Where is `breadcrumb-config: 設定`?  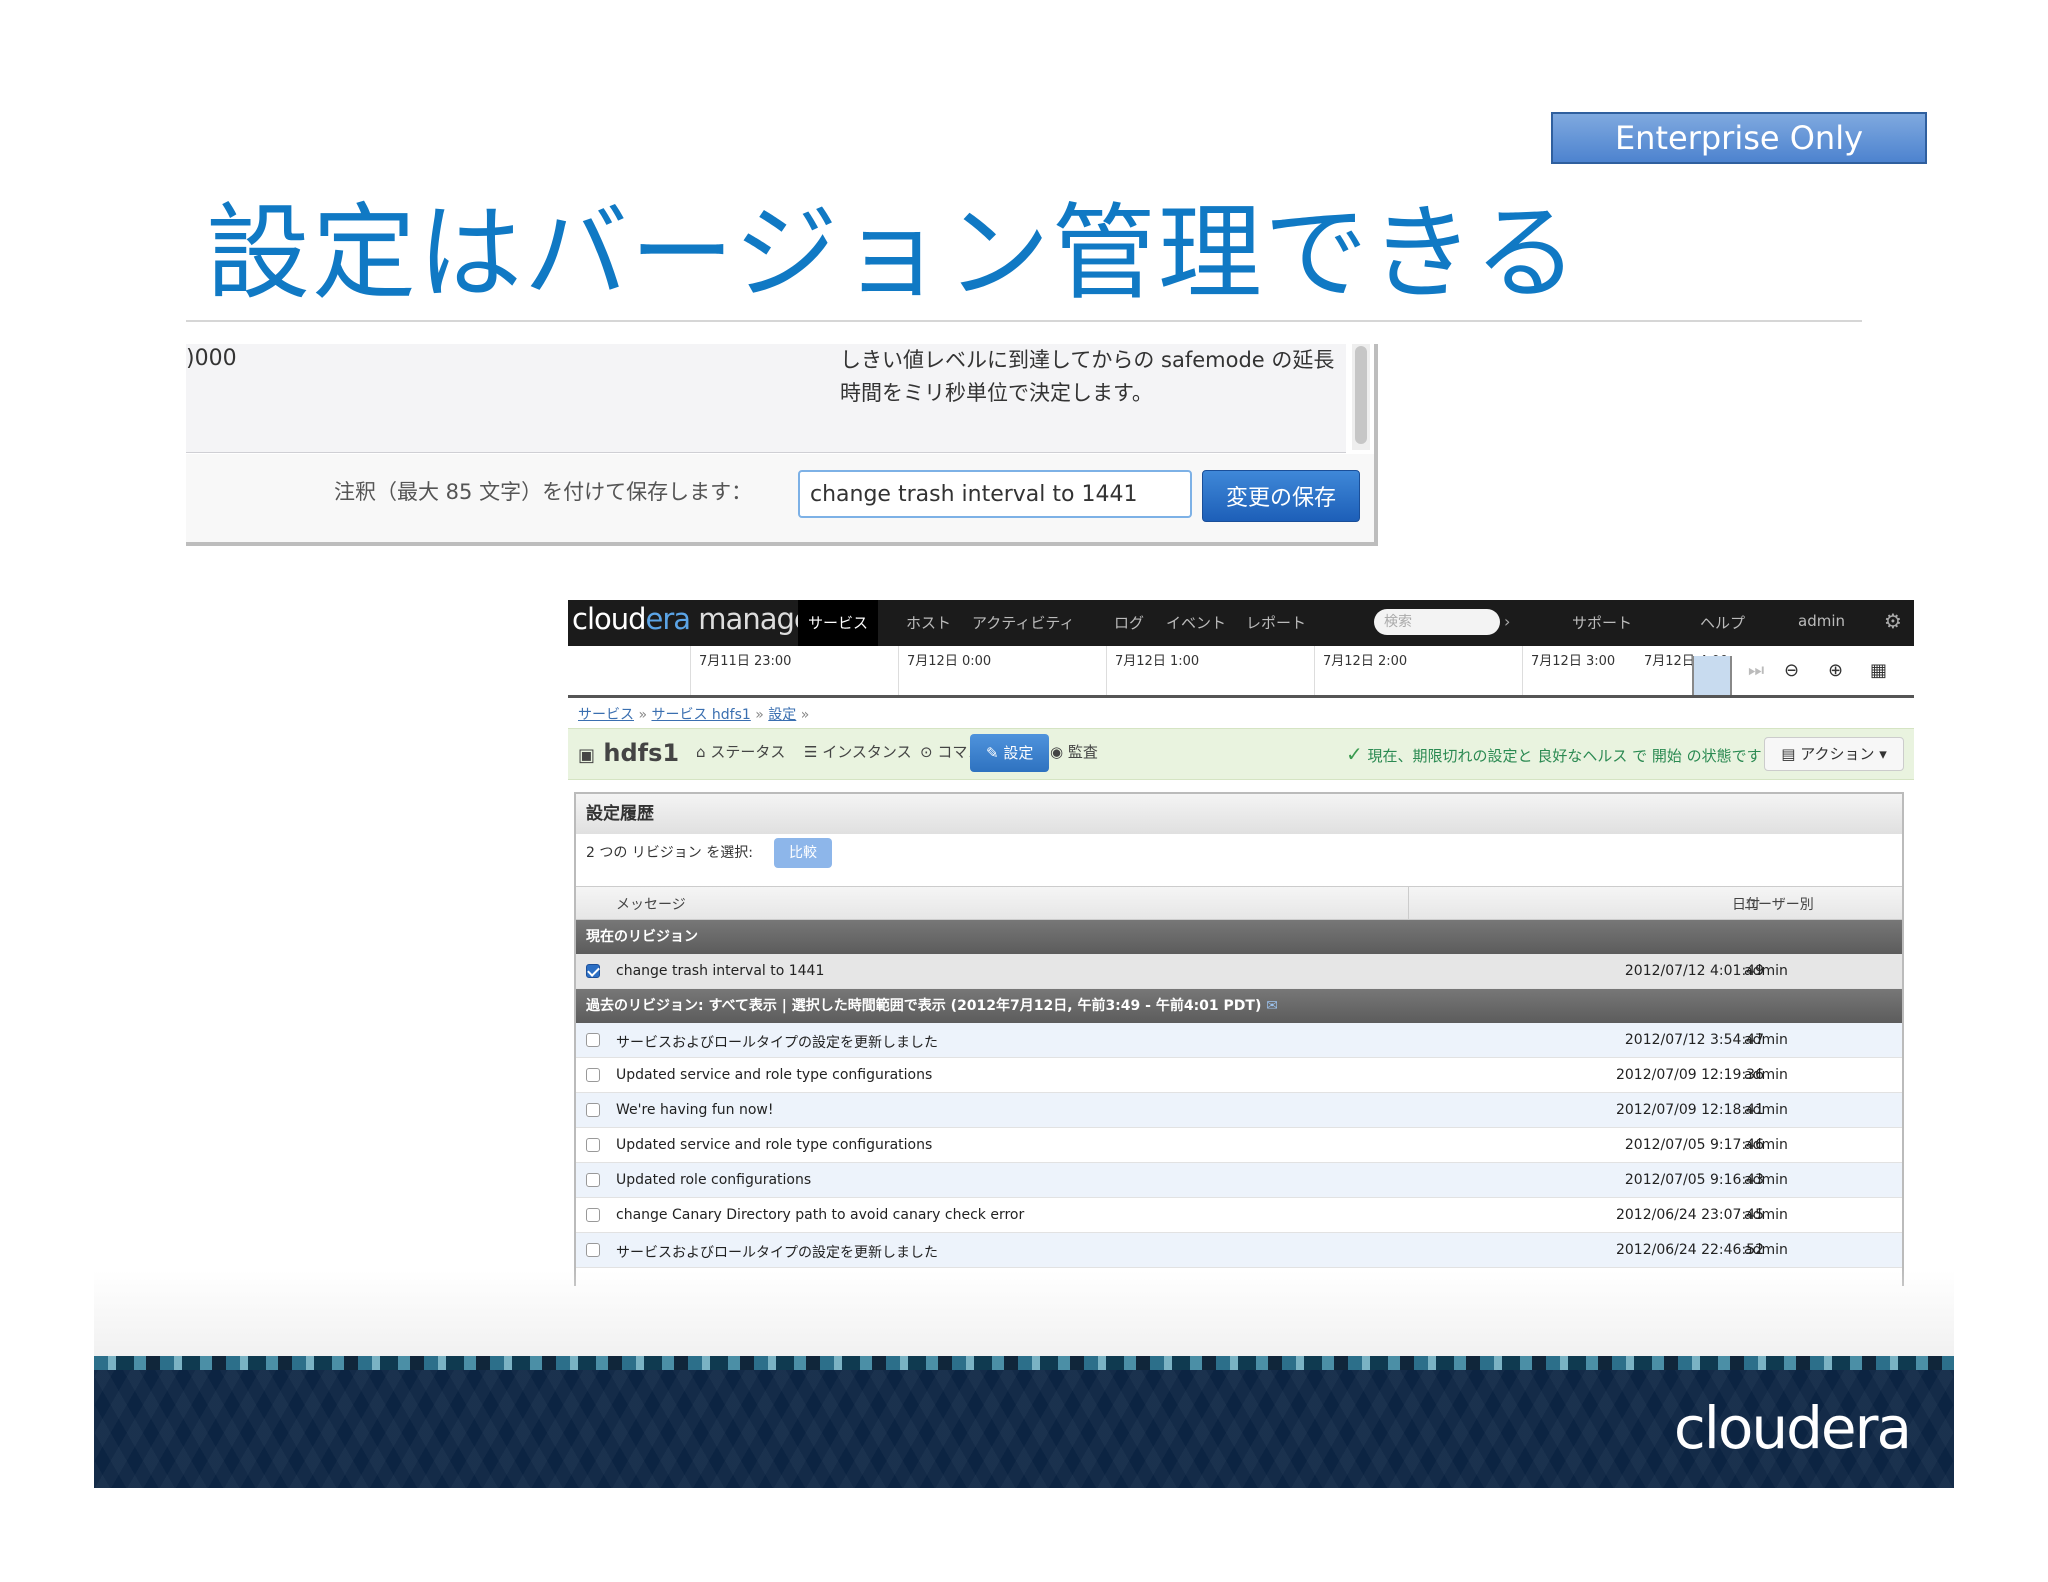
breadcrumb-config: 設定 is located at coordinates (782, 715).